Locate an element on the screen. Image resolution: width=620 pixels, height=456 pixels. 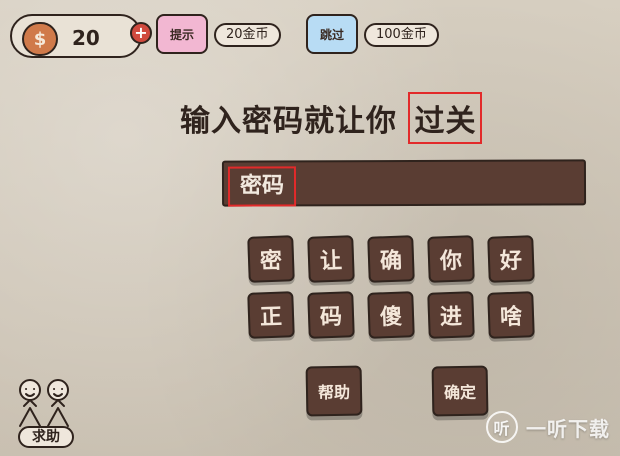
prompt-text: 输入密码就让你 is located at coordinates (288, 121).